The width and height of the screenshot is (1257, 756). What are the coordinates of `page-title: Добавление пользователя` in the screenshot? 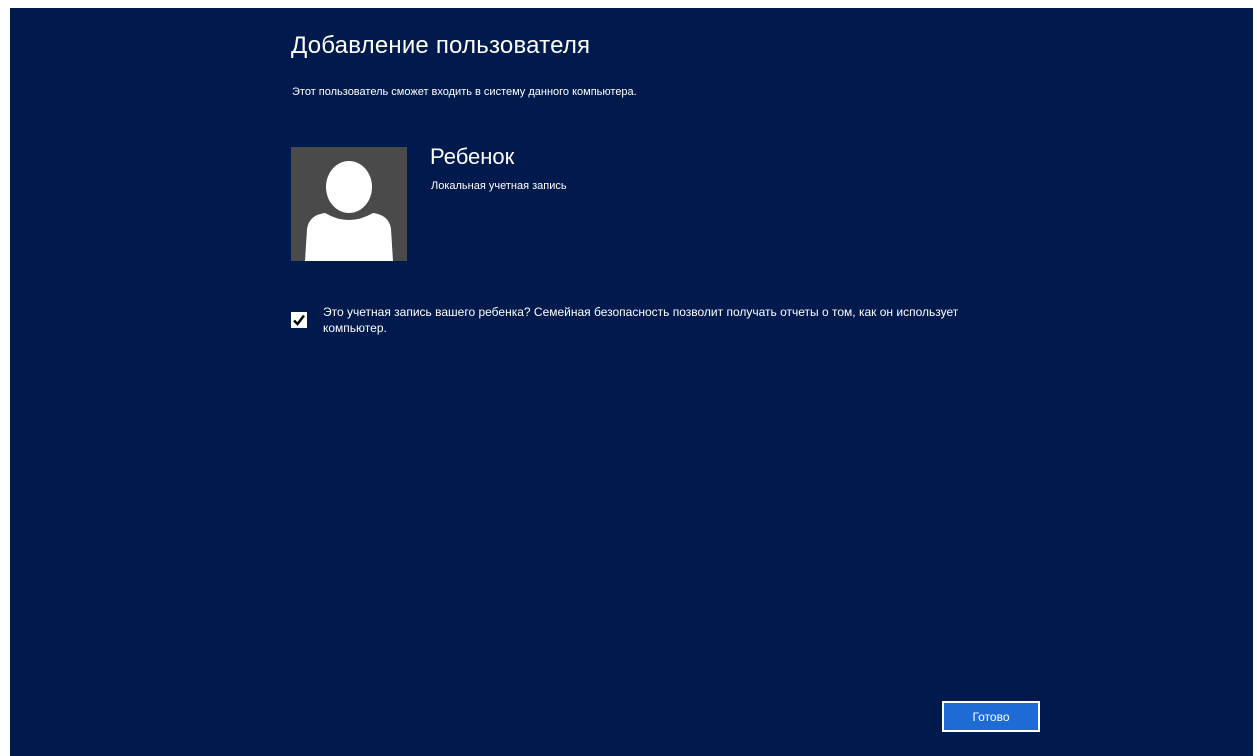 It's located at (441, 45).